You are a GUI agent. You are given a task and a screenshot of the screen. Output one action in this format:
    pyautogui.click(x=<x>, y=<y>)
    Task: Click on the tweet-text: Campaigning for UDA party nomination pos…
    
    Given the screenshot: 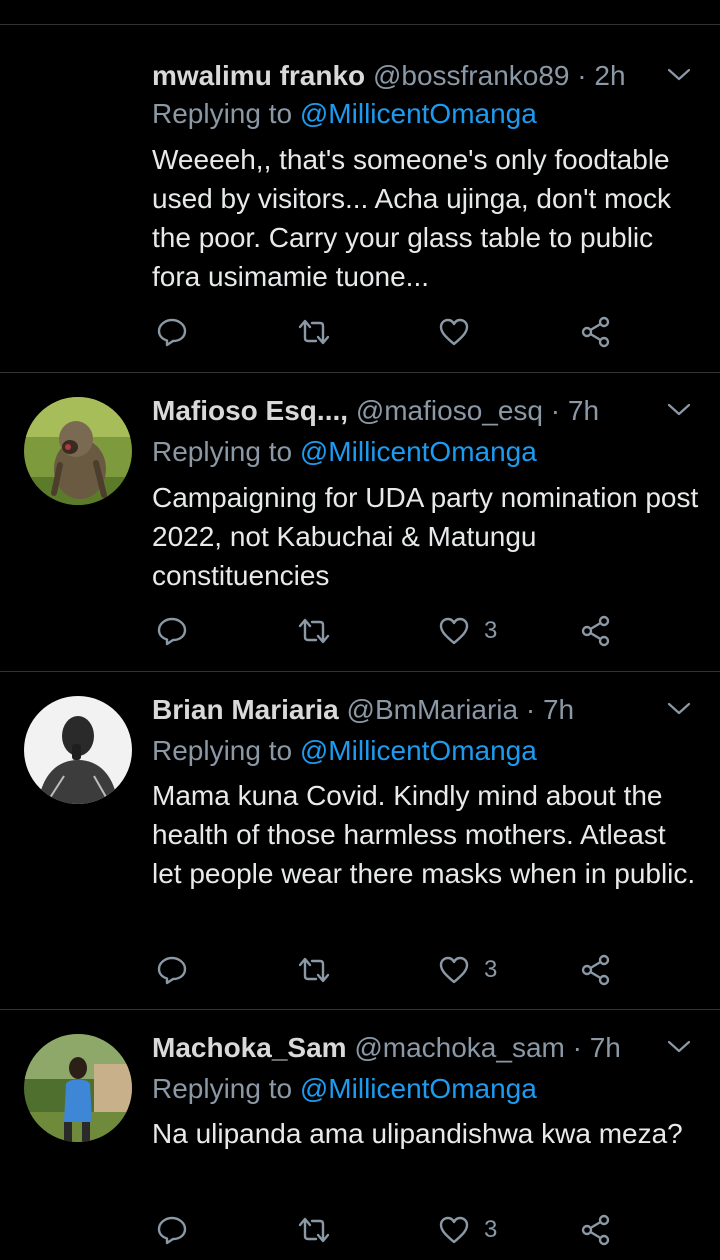 What is the action you would take?
    pyautogui.click(x=425, y=536)
    